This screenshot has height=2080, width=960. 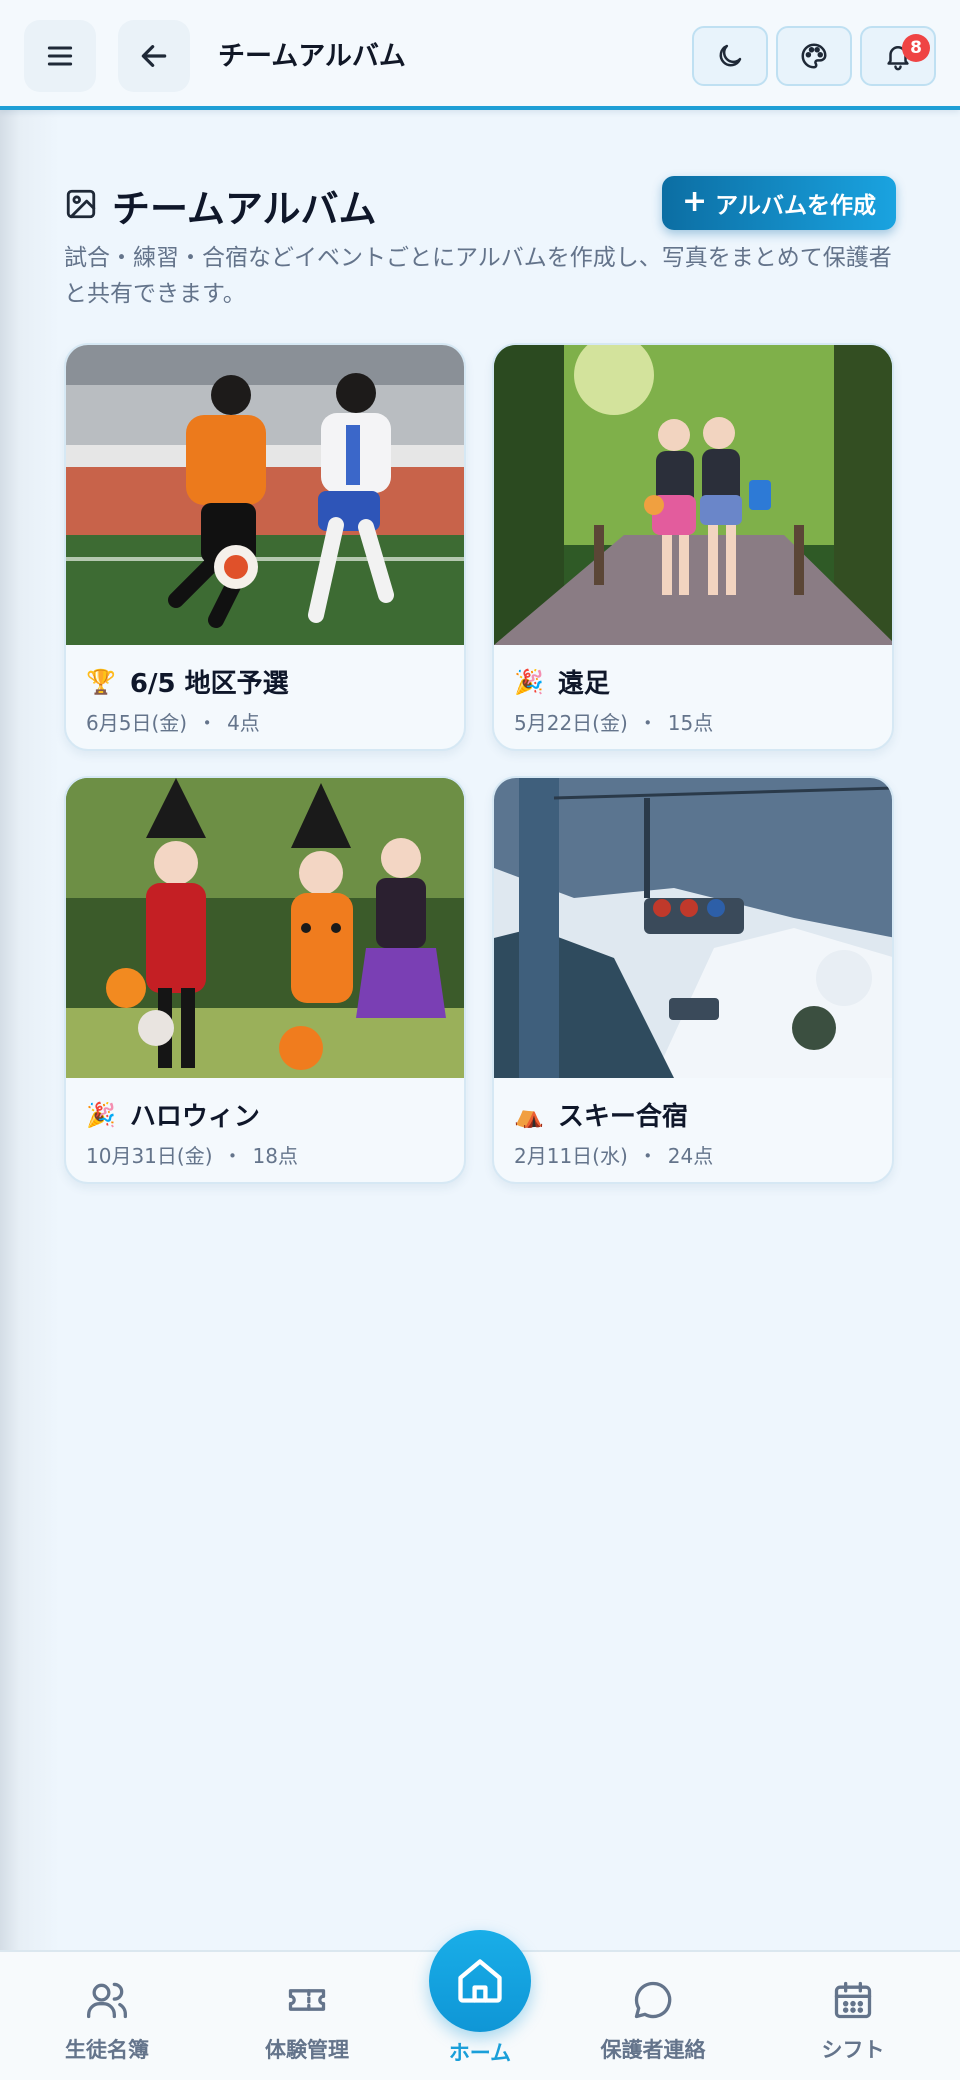 What do you see at coordinates (244, 209) in the screenshot?
I see `page-title: チームアルバム` at bounding box center [244, 209].